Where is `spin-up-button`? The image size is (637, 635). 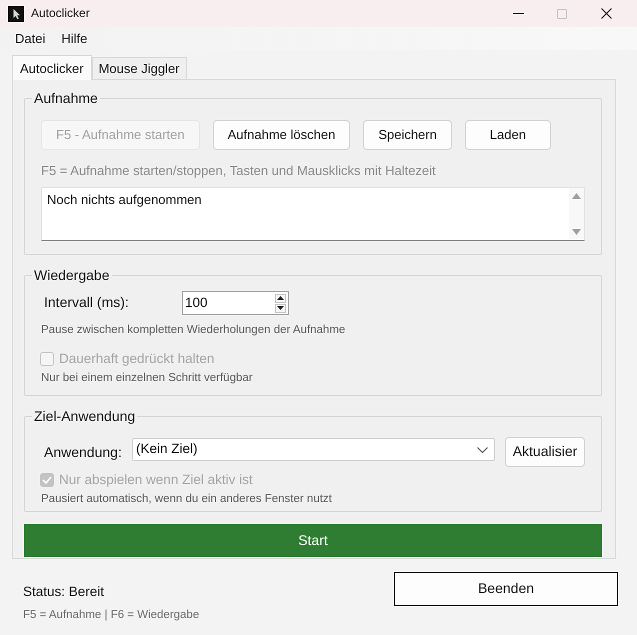 spin-up-button is located at coordinates (280, 298).